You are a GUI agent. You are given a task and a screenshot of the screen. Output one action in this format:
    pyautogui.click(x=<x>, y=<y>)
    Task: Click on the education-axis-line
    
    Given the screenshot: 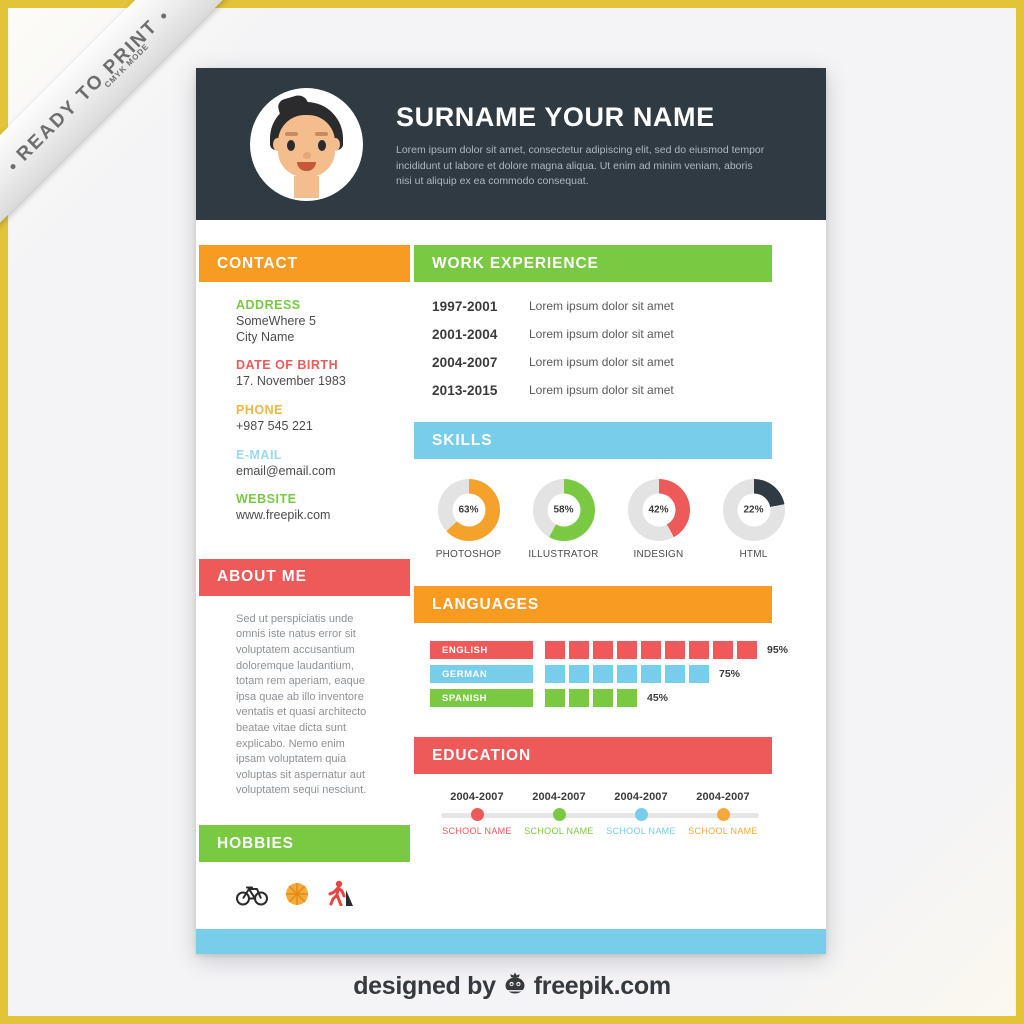 What is the action you would take?
    pyautogui.click(x=600, y=815)
    